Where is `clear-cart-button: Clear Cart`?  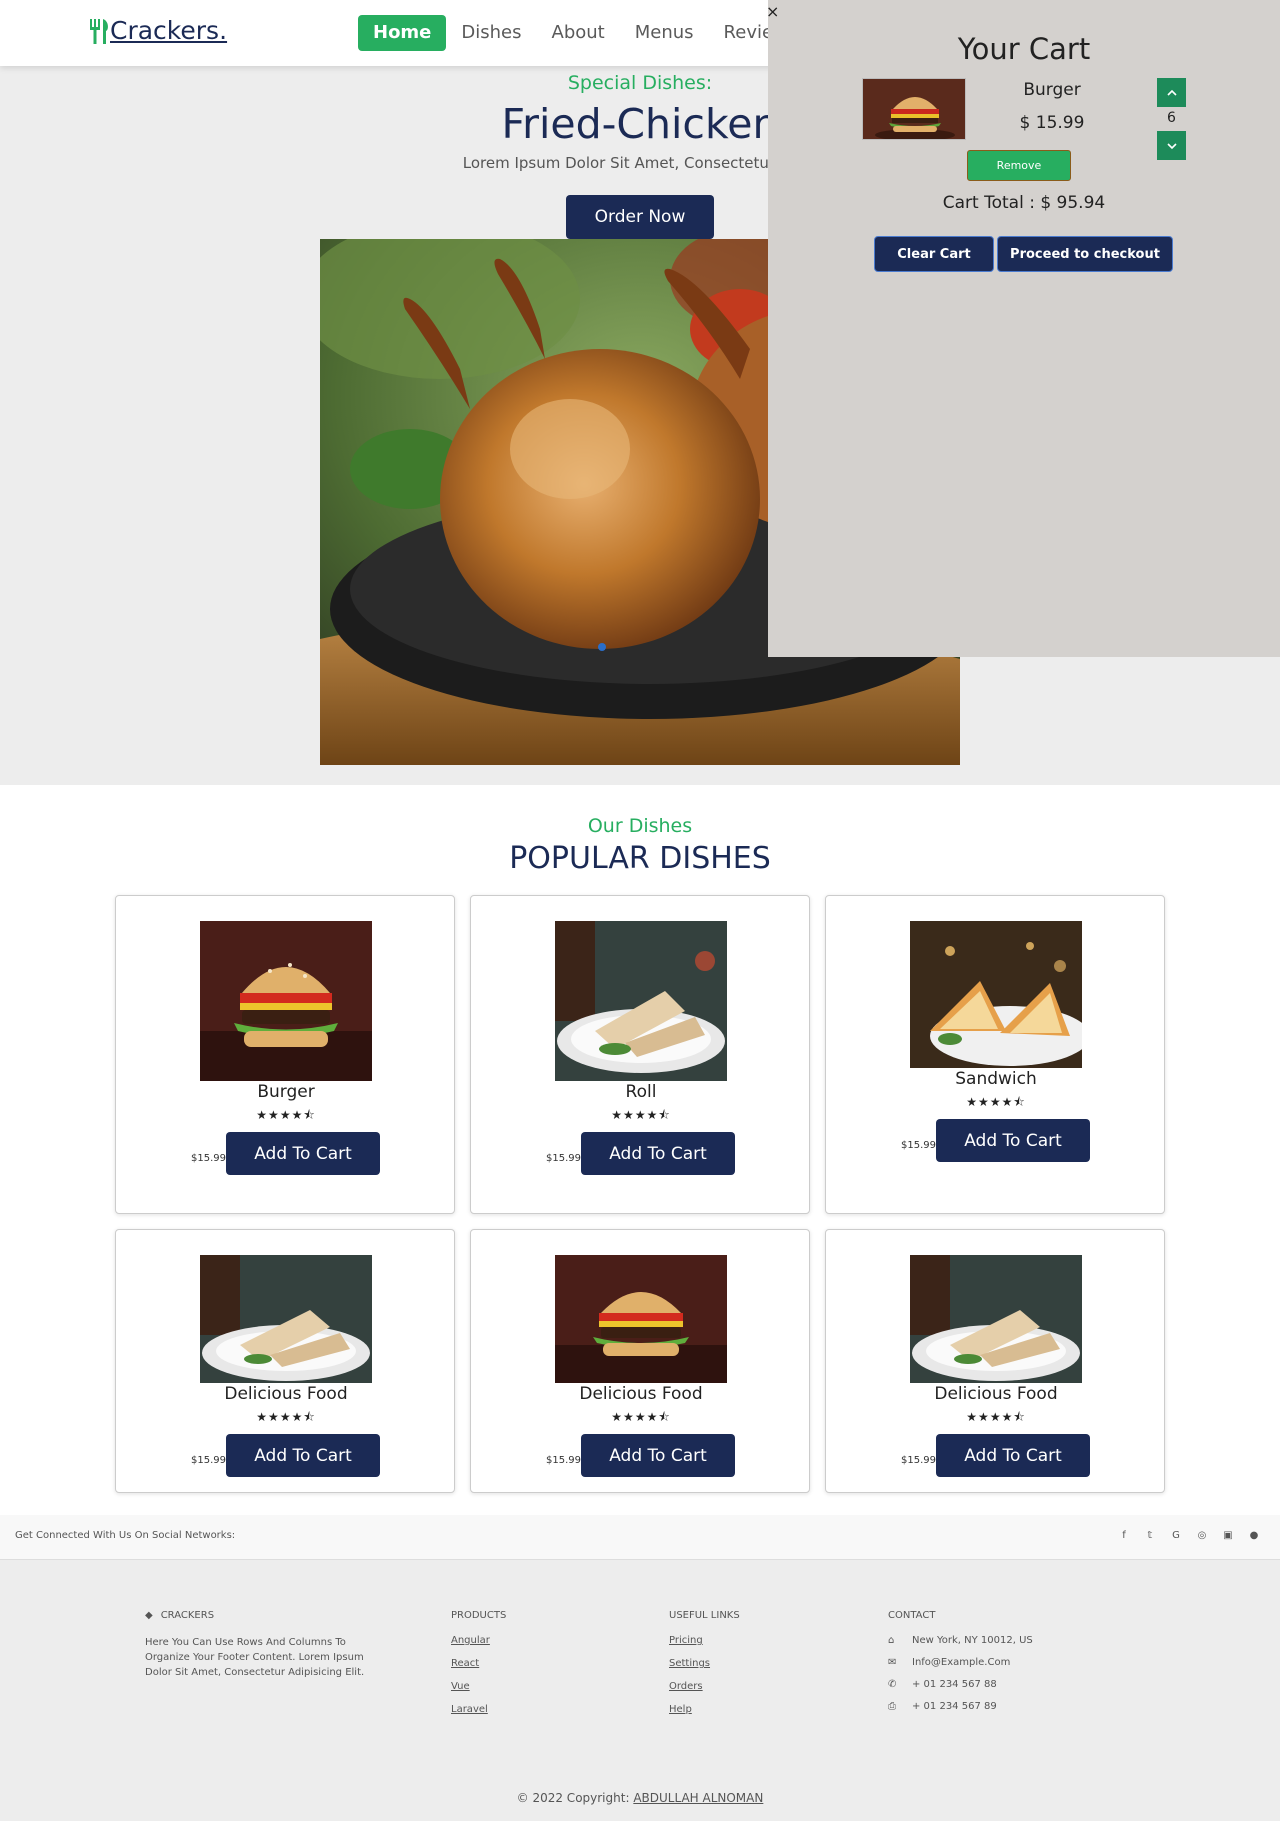 clear-cart-button: Clear Cart is located at coordinates (934, 254).